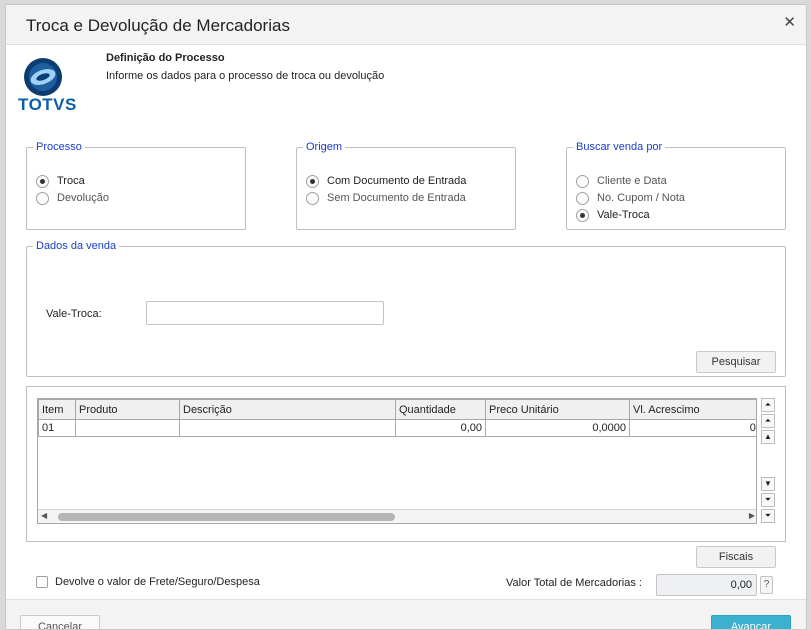 Image resolution: width=811 pixels, height=630 pixels. I want to click on radio-troca-icon, so click(42, 181).